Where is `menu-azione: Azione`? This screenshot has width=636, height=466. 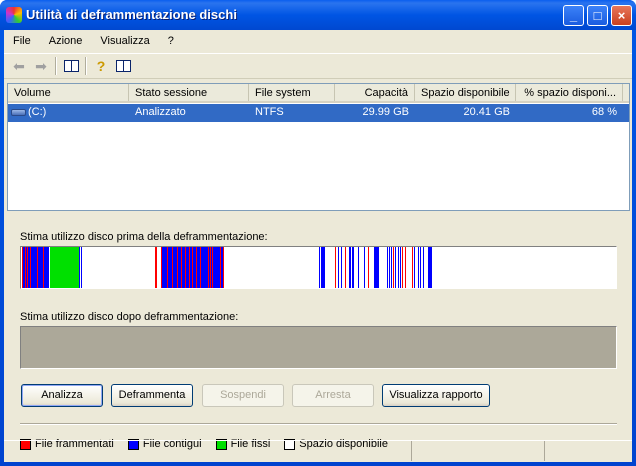
menu-azione: Azione is located at coordinates (66, 42).